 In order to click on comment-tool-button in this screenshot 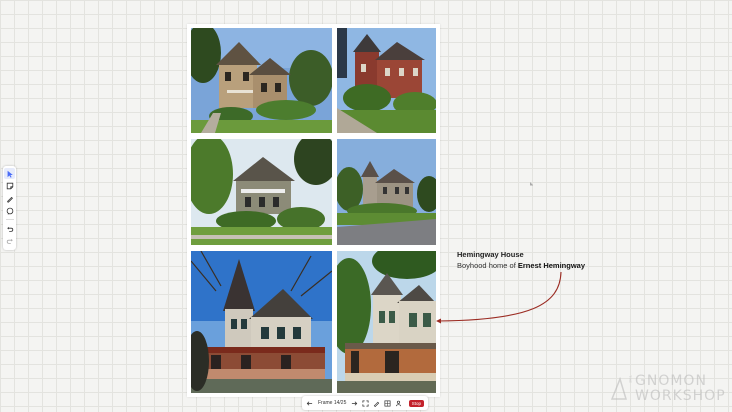, I will do `click(9, 211)`.